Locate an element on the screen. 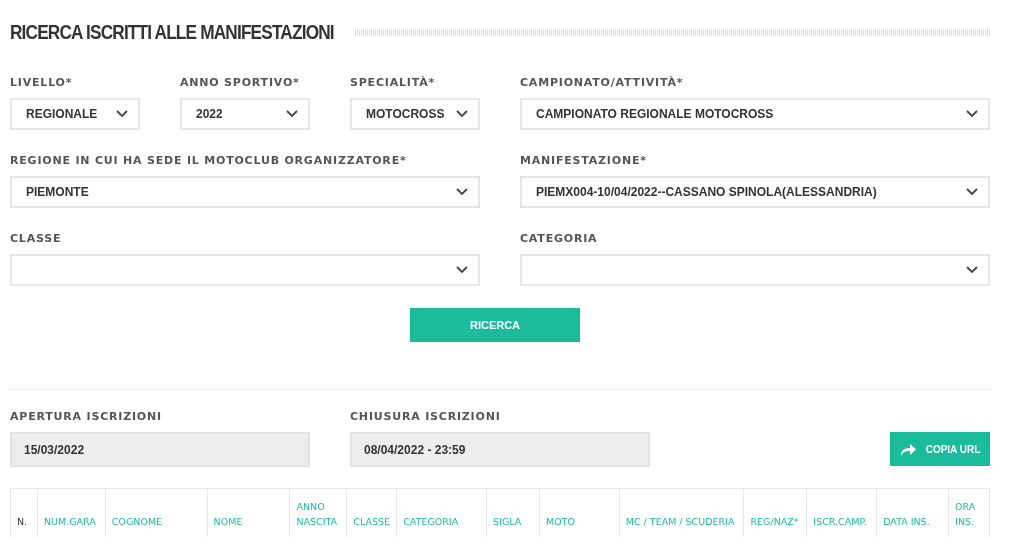 The height and width of the screenshot is (549, 1024). select-field: 2022 is located at coordinates (245, 114).